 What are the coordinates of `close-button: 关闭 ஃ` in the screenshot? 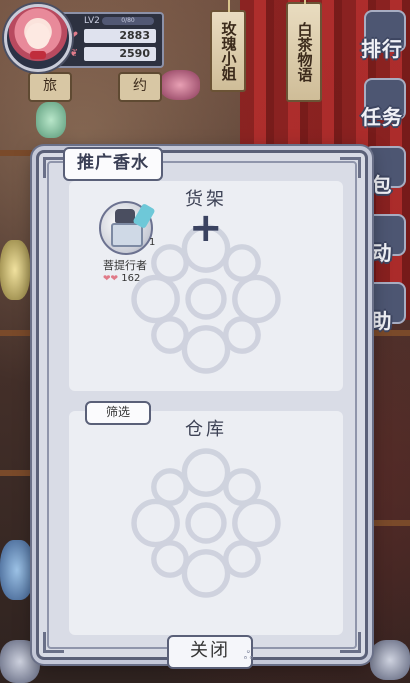 It's located at (210, 652).